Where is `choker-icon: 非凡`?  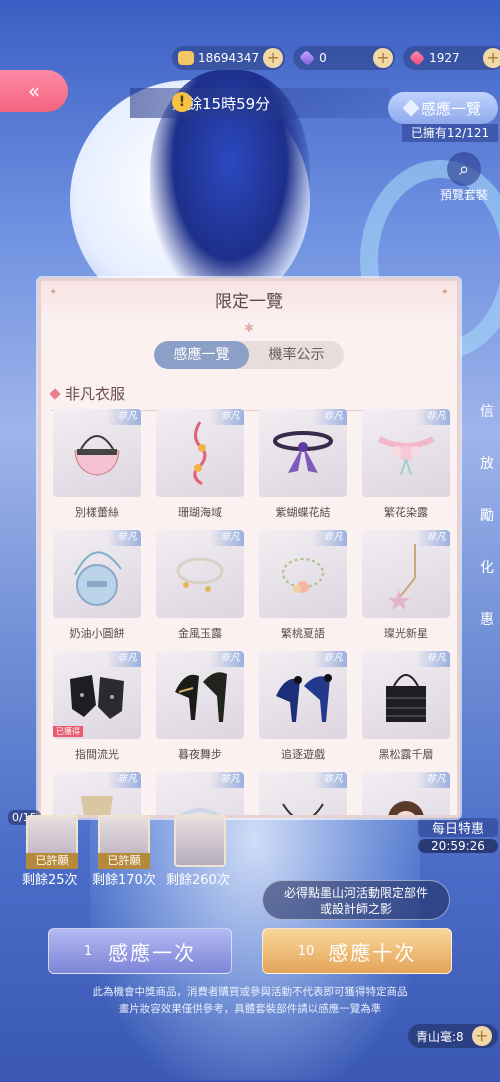
choker-icon: 非凡 is located at coordinates (303, 453).